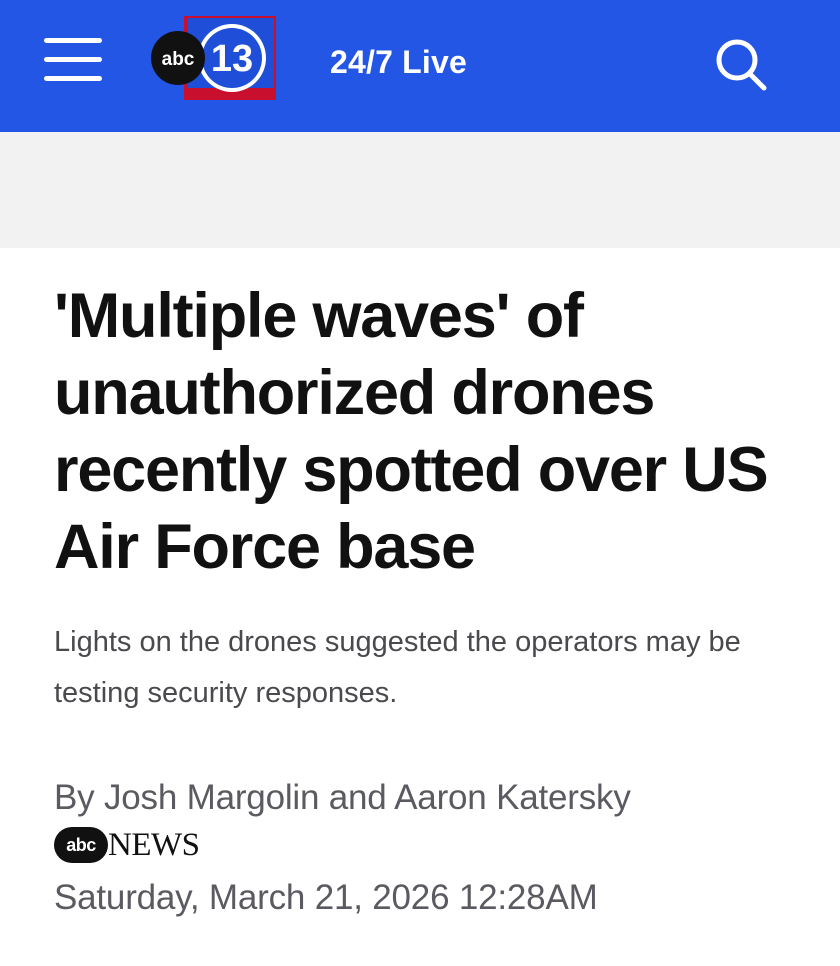  I want to click on article-timestamp: Saturday, March 21, 2026 12:28AM, so click(326, 897).